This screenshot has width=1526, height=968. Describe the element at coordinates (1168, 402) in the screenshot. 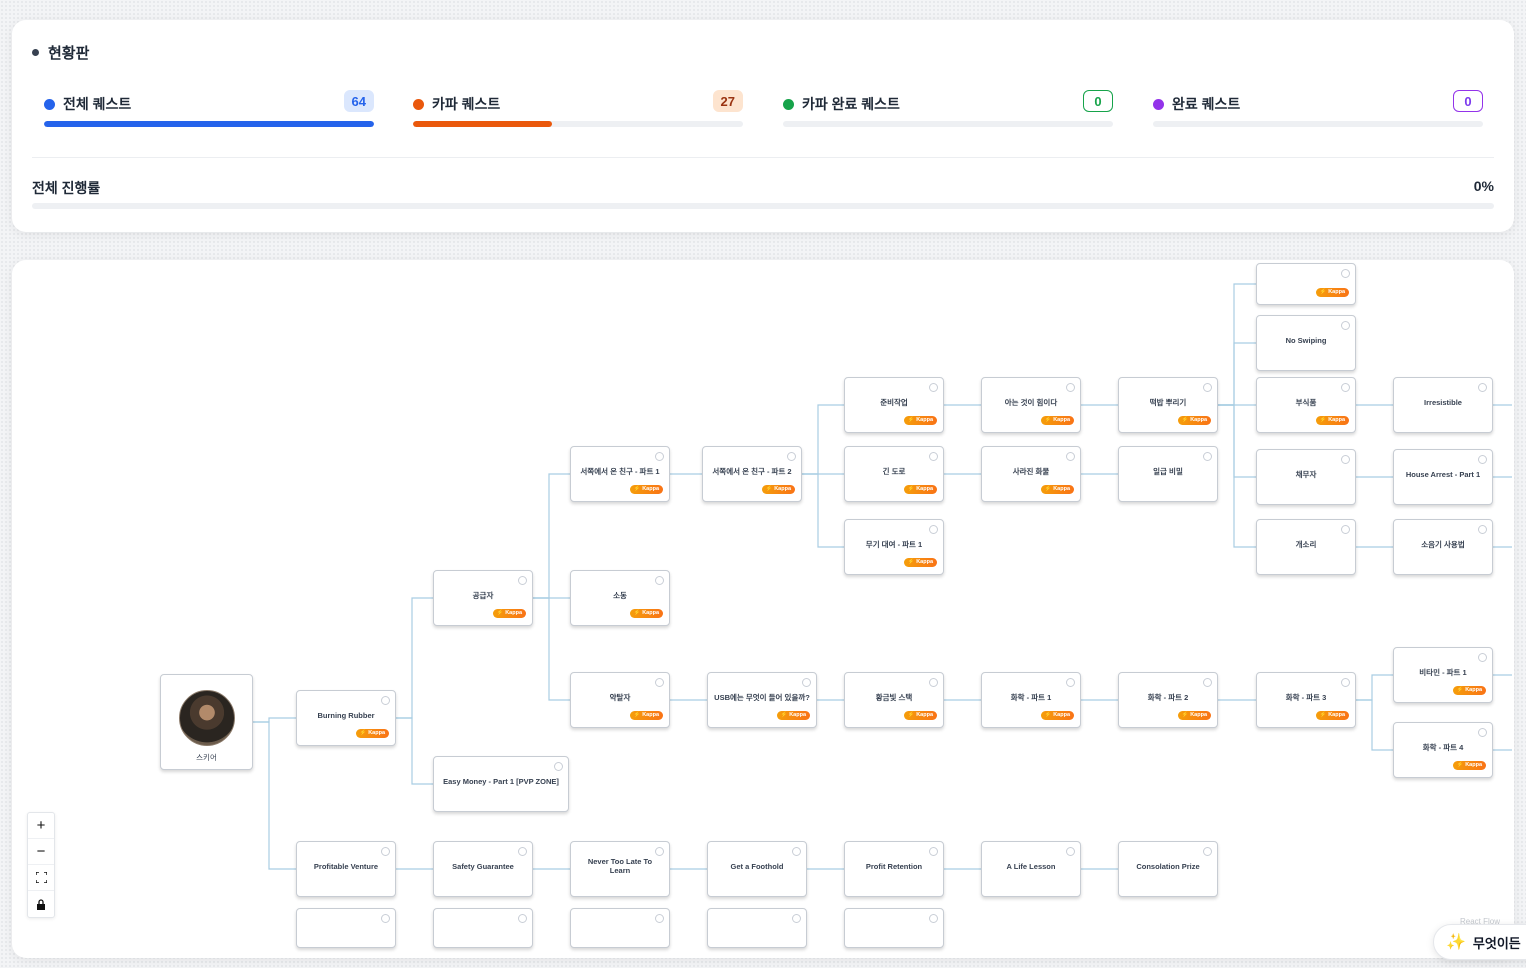

I see `quest-title: 떡밥 뿌리기` at that location.